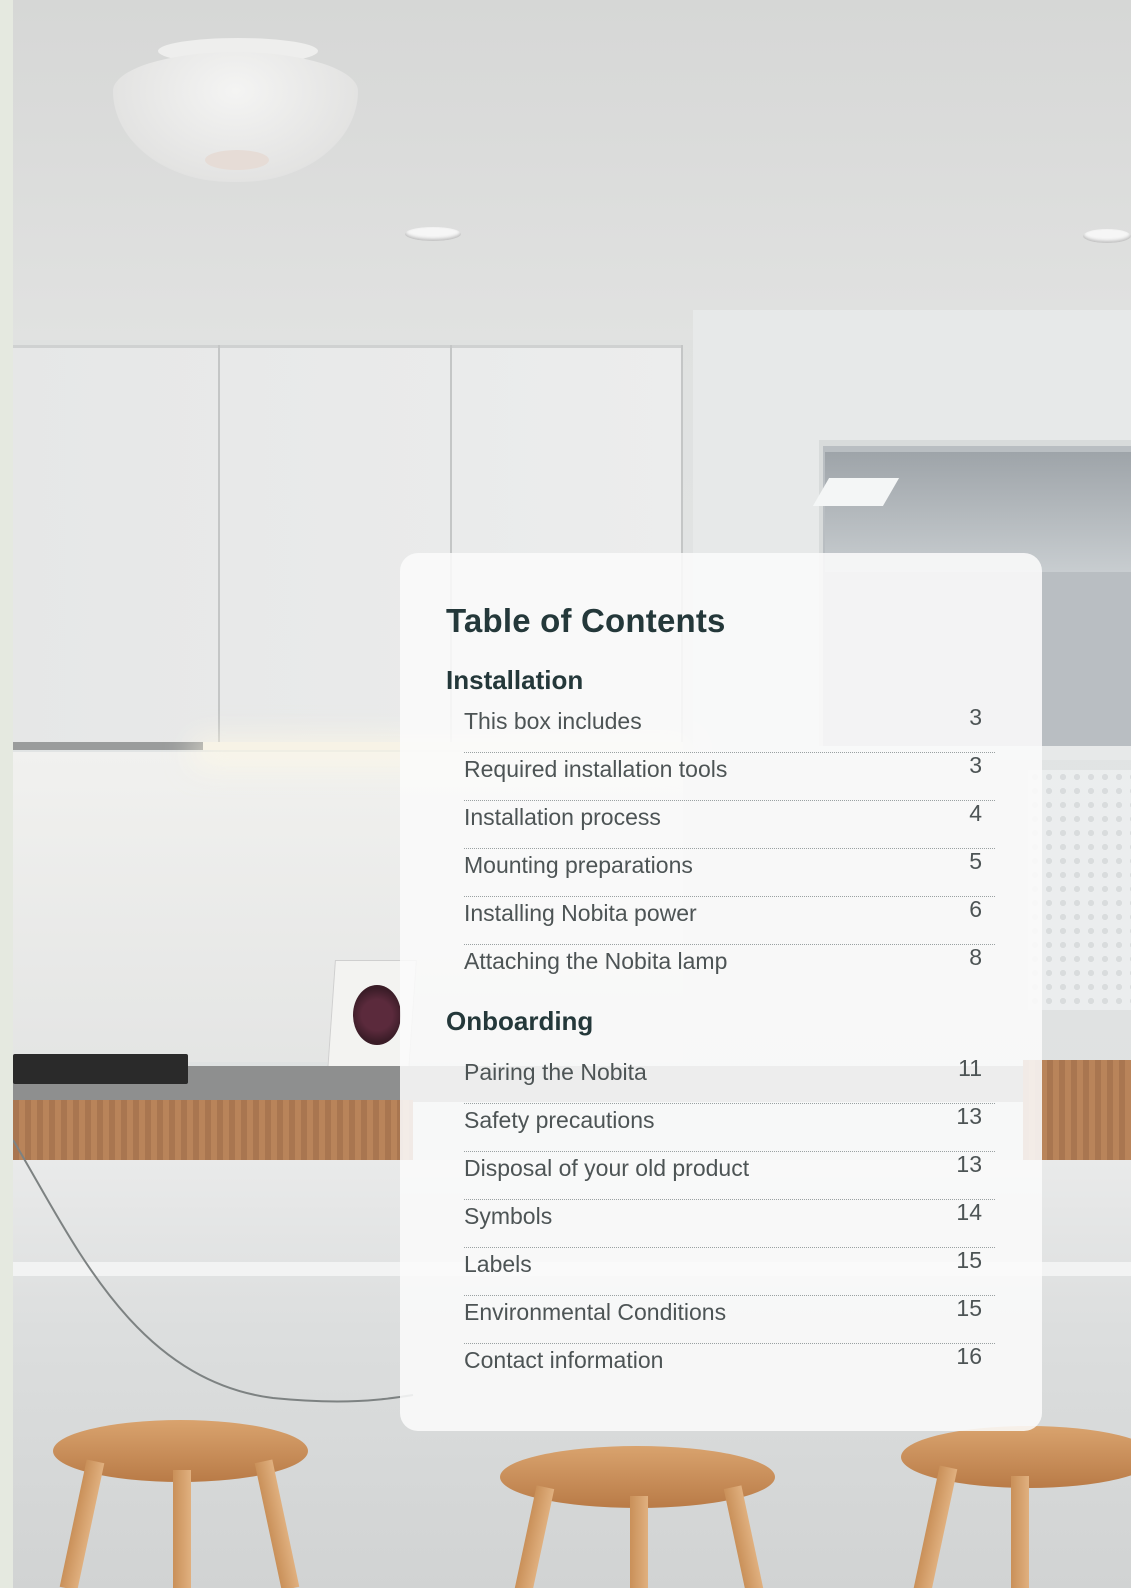 The width and height of the screenshot is (1131, 1588). Describe the element at coordinates (578, 865) in the screenshot. I see `toc-entry-label: Mounting preparations` at that location.